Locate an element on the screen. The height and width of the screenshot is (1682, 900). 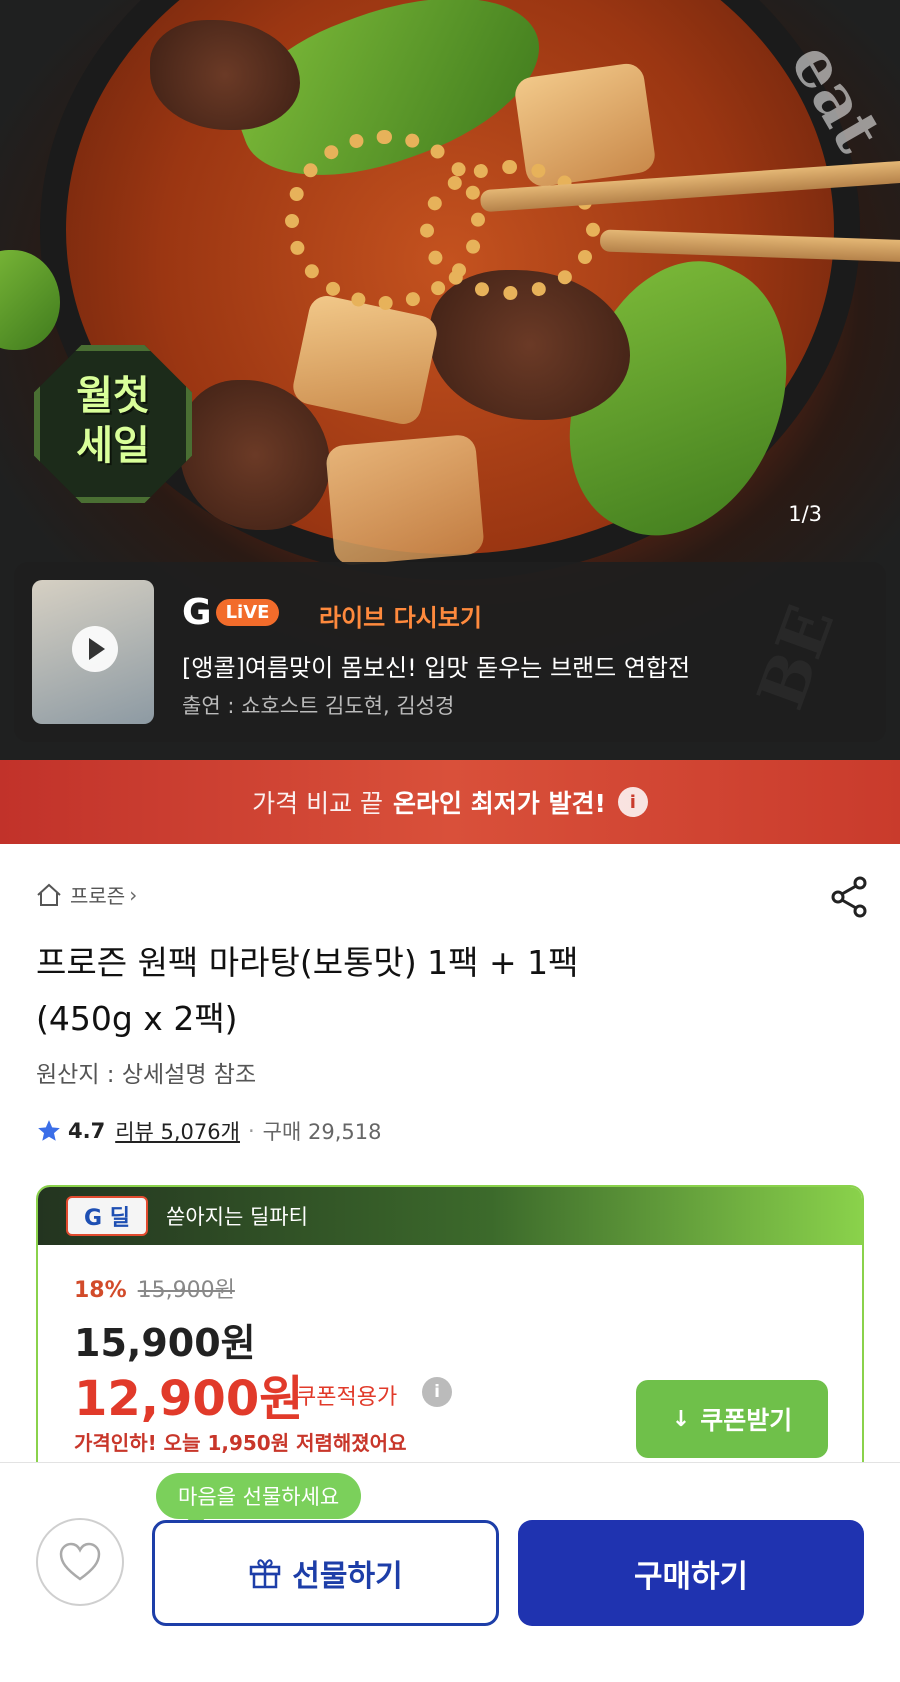
live-replay-label: 라이브 다시보기 is located at coordinates (400, 618).